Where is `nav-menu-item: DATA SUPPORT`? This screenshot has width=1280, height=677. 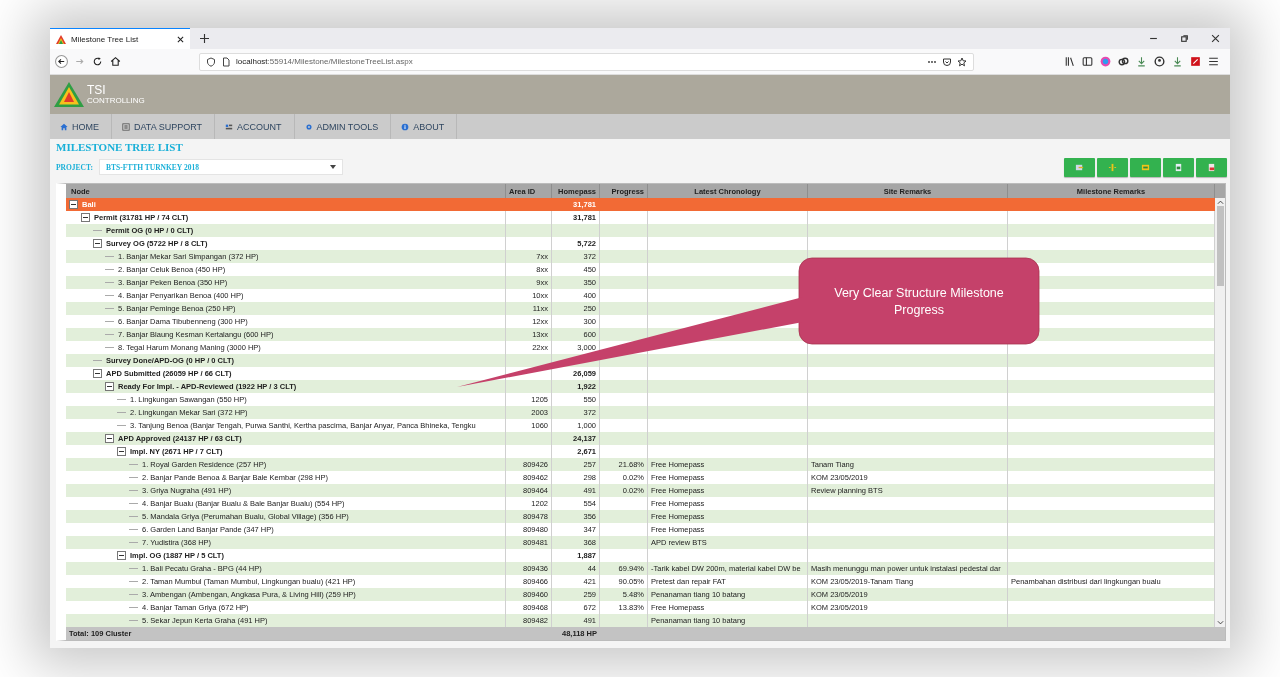
nav-menu-item: DATA SUPPORT is located at coordinates (163, 126).